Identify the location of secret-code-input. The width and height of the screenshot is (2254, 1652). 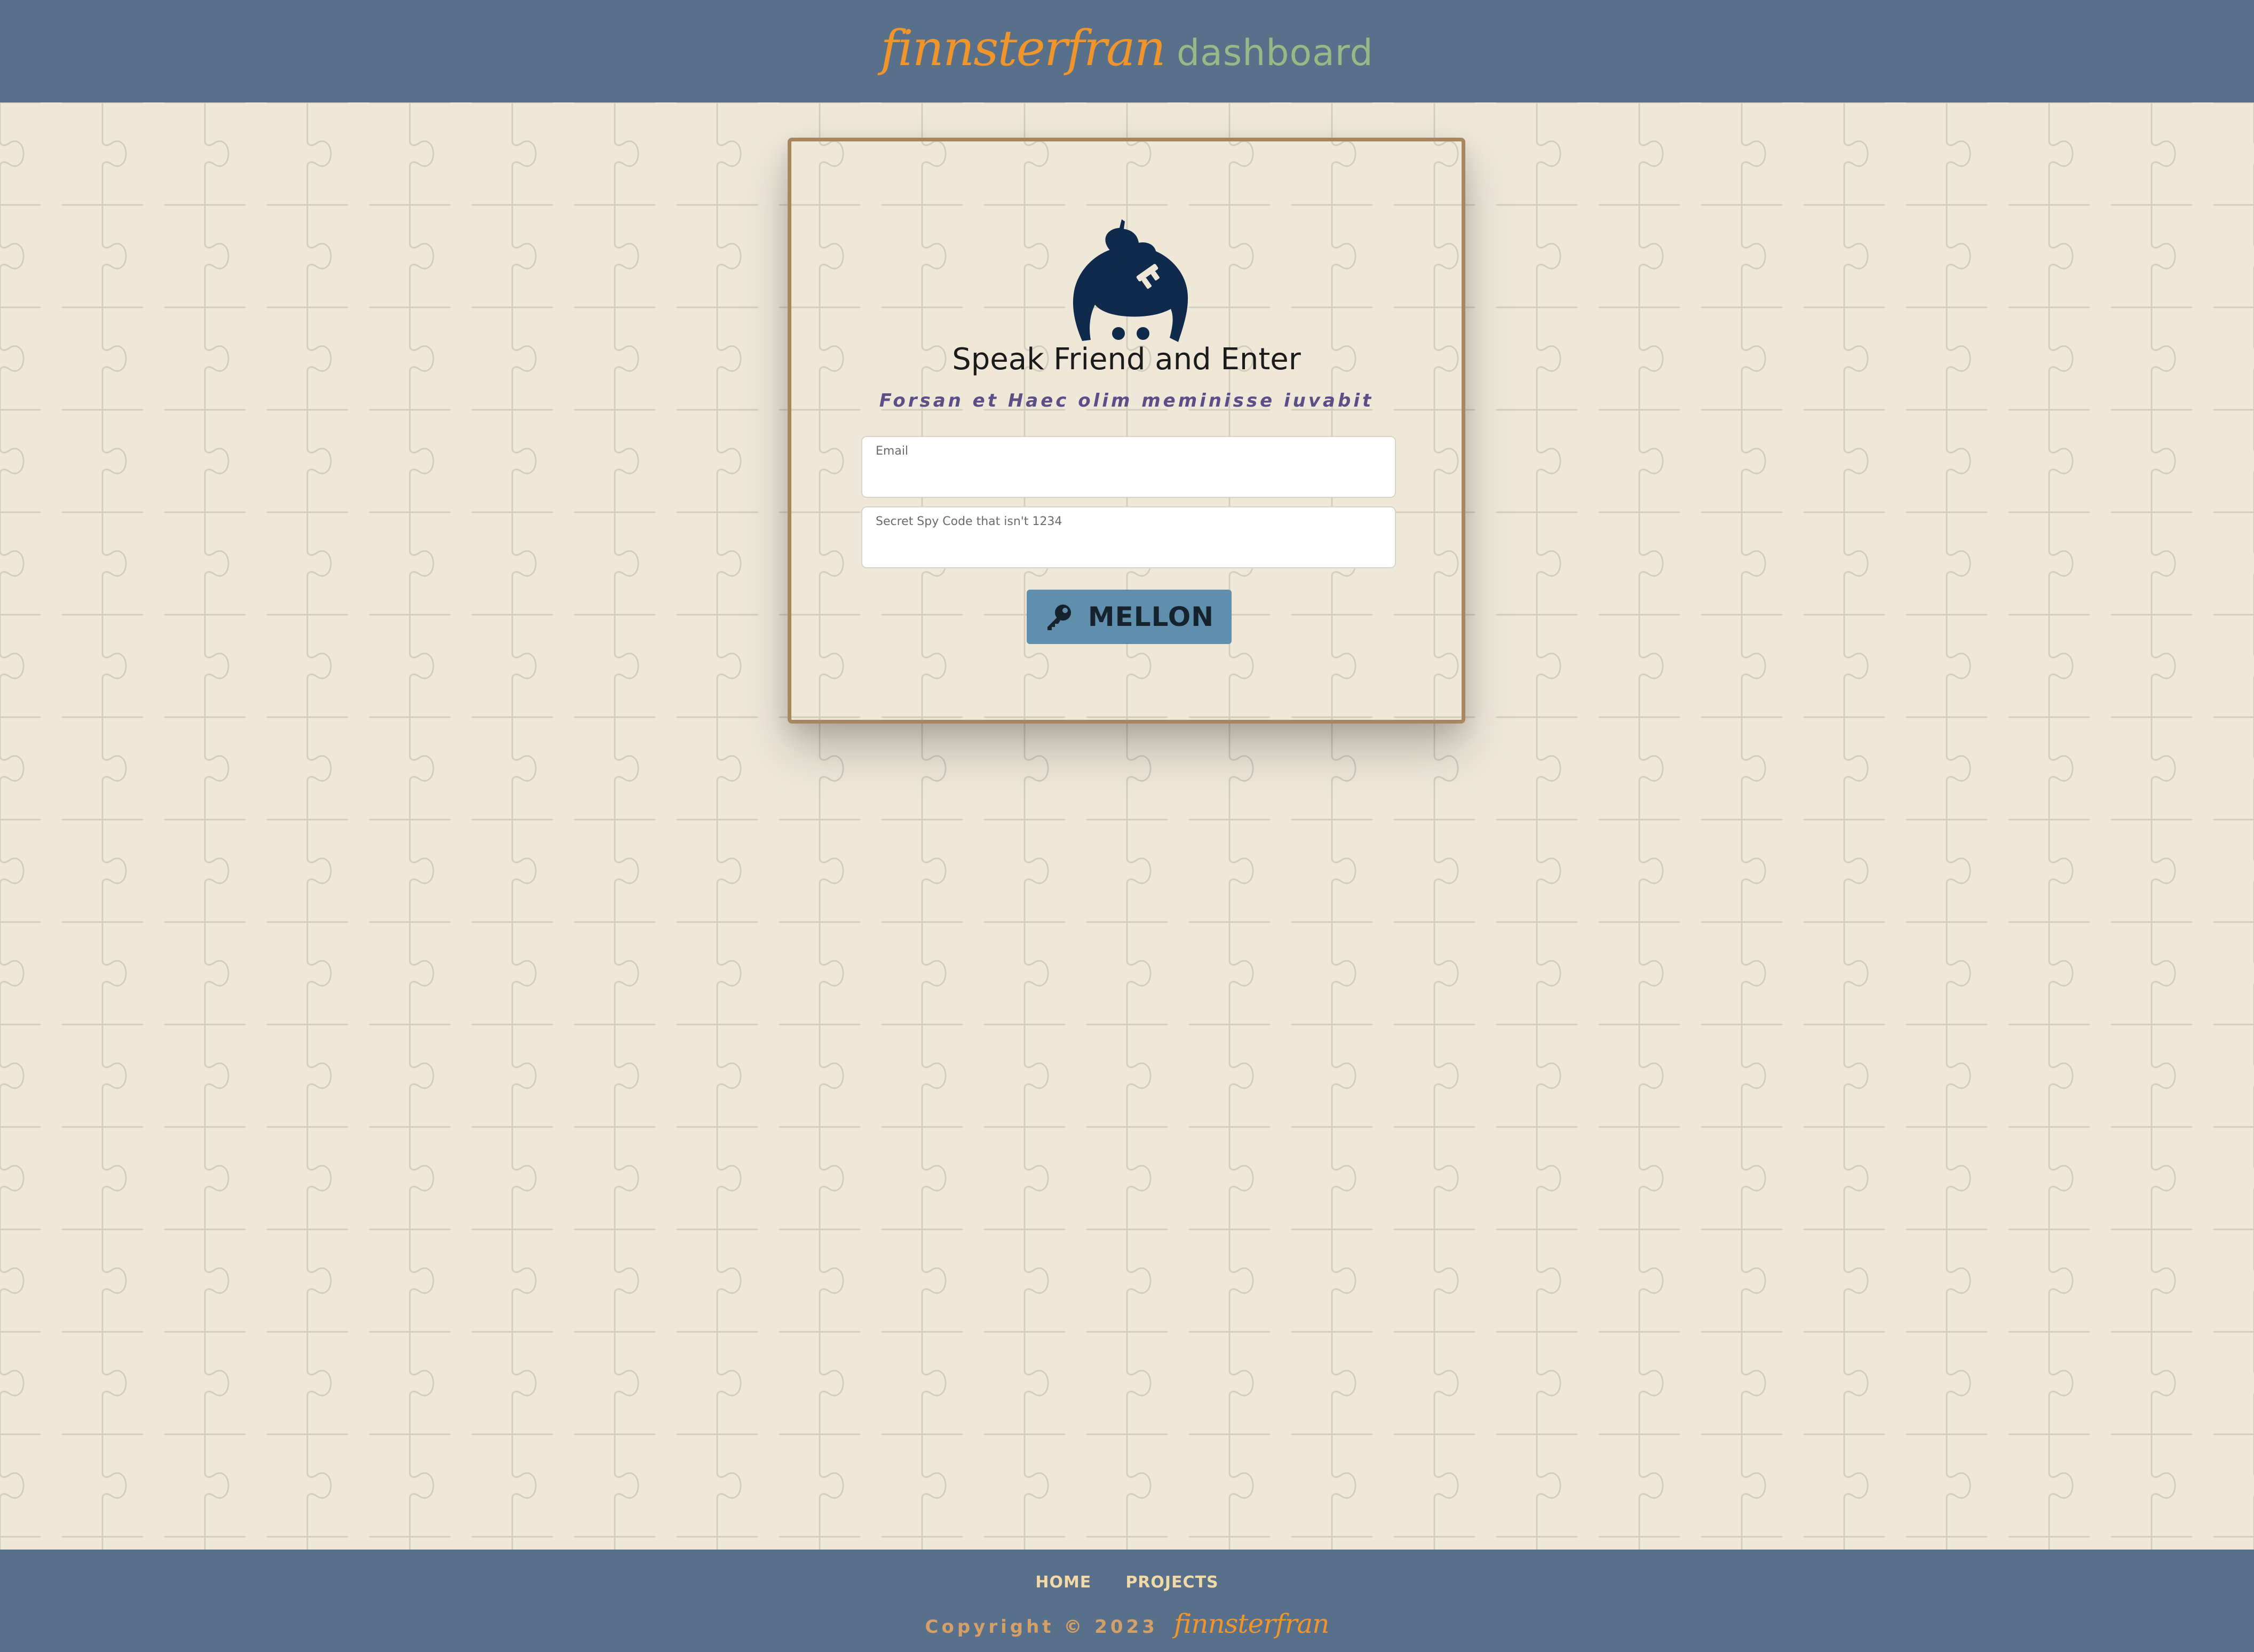
(1129, 548).